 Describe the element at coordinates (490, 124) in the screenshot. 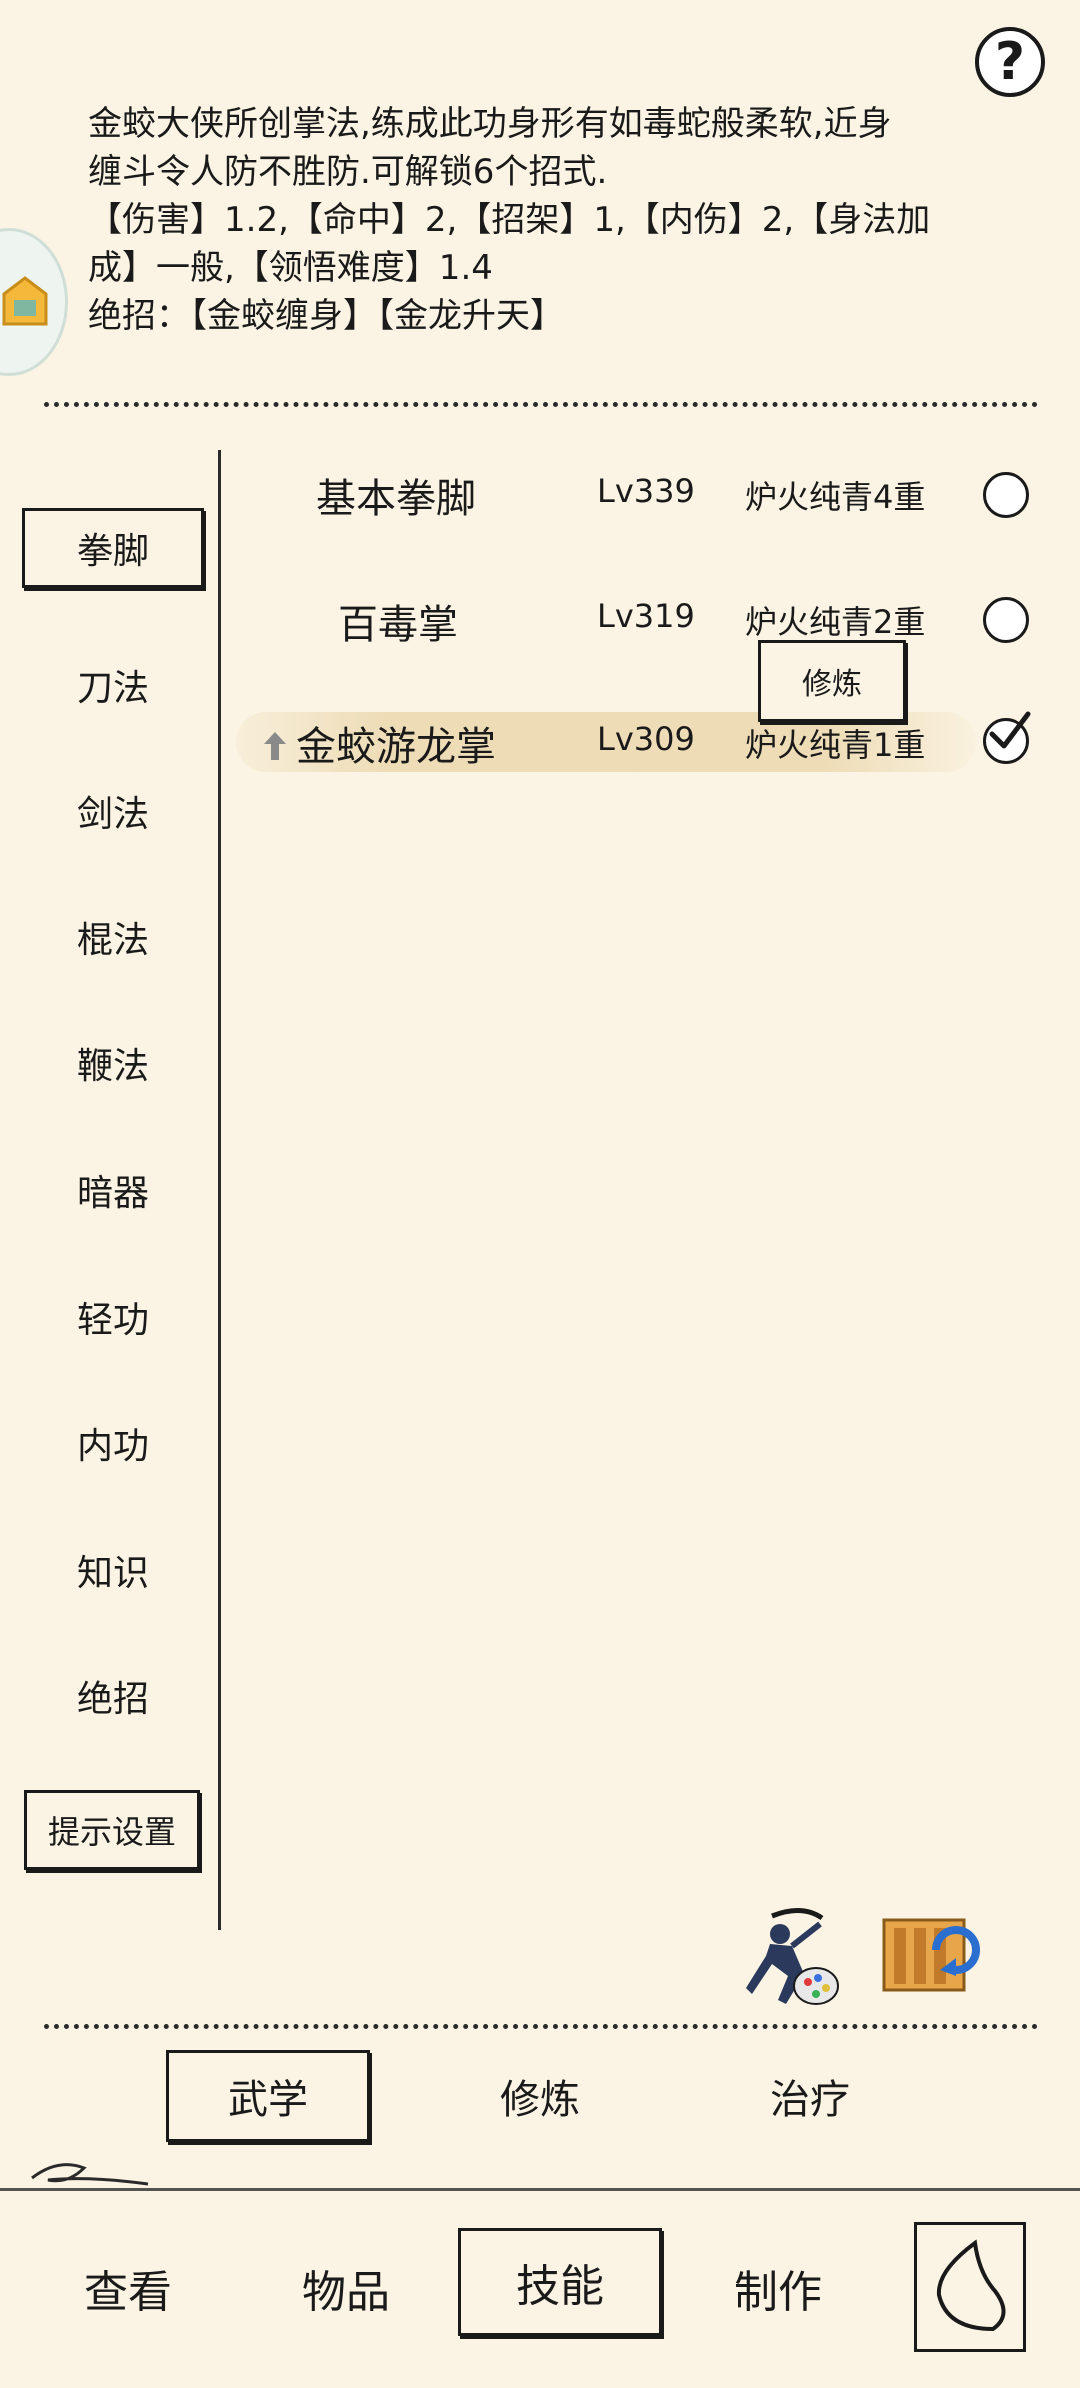

I see `description-line: 金蛟大侠所创掌法,练成此功身形有如毒蛇般柔软,近身` at that location.